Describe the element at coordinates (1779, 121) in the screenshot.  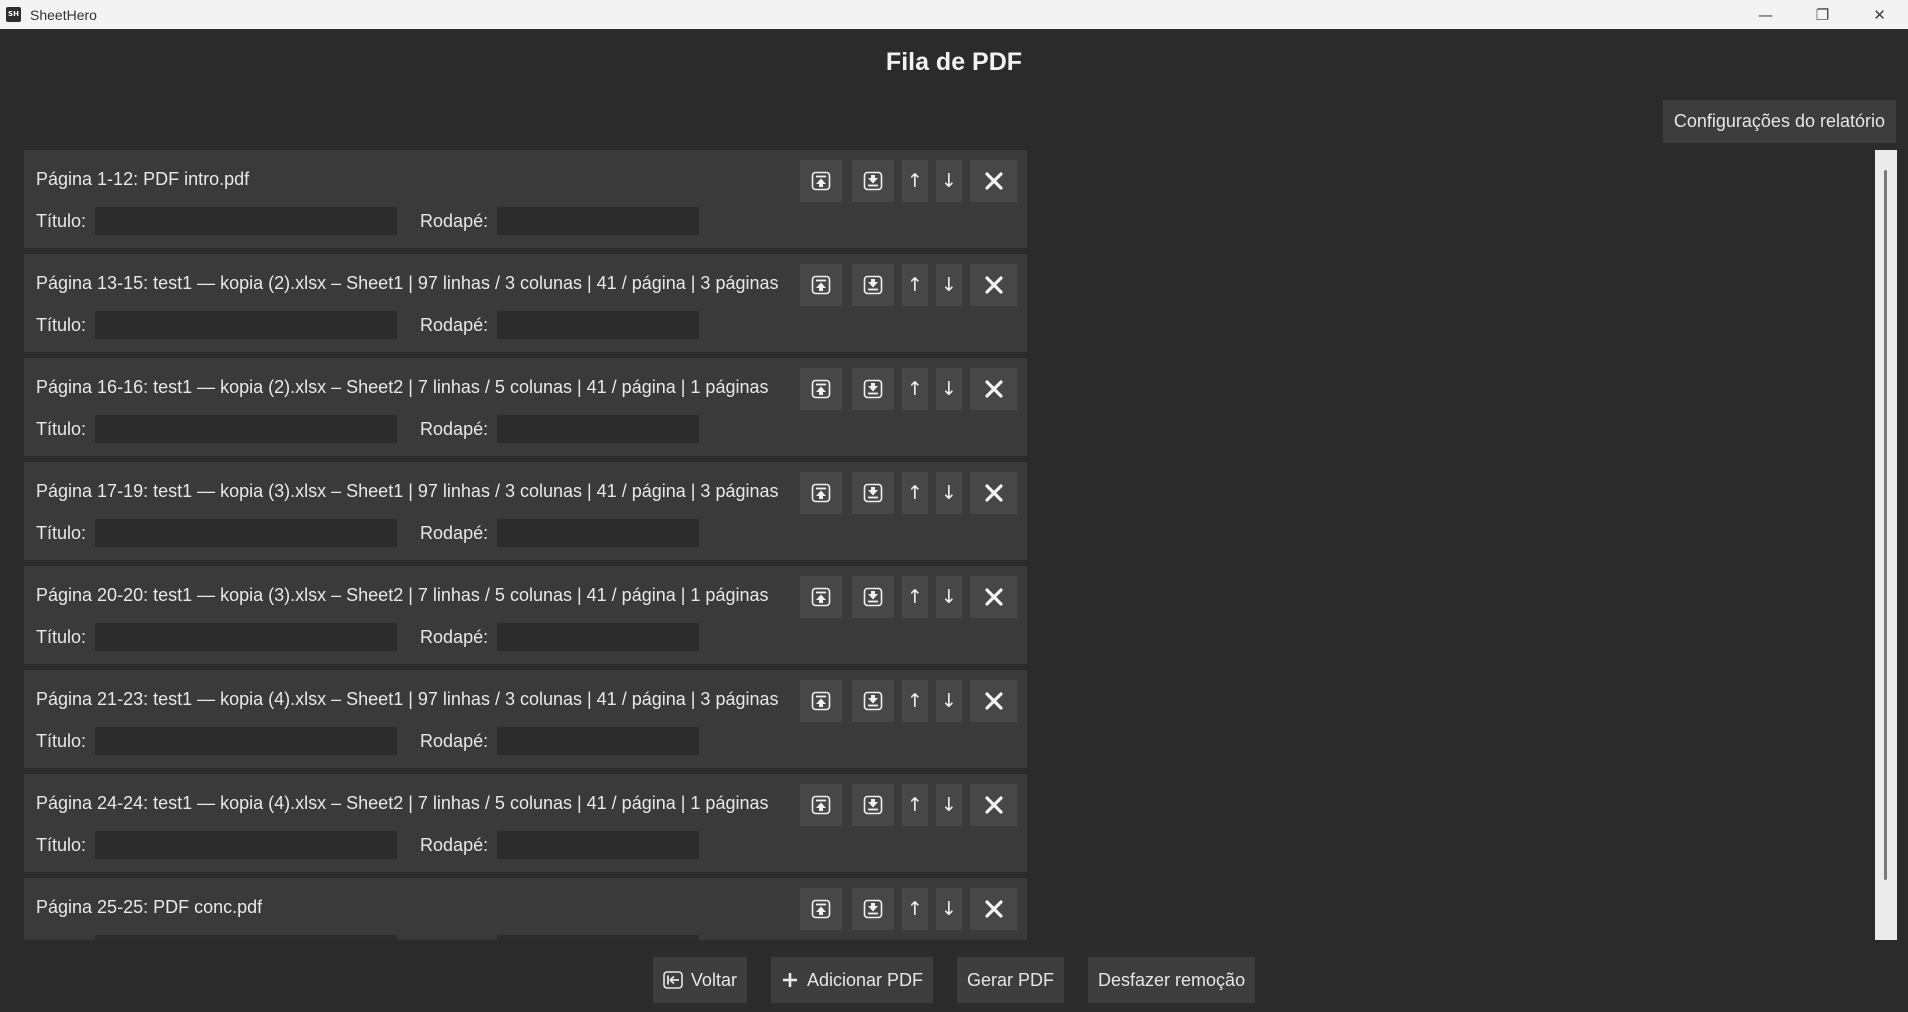
I see `report-settings-button: Configurações do relatório` at that location.